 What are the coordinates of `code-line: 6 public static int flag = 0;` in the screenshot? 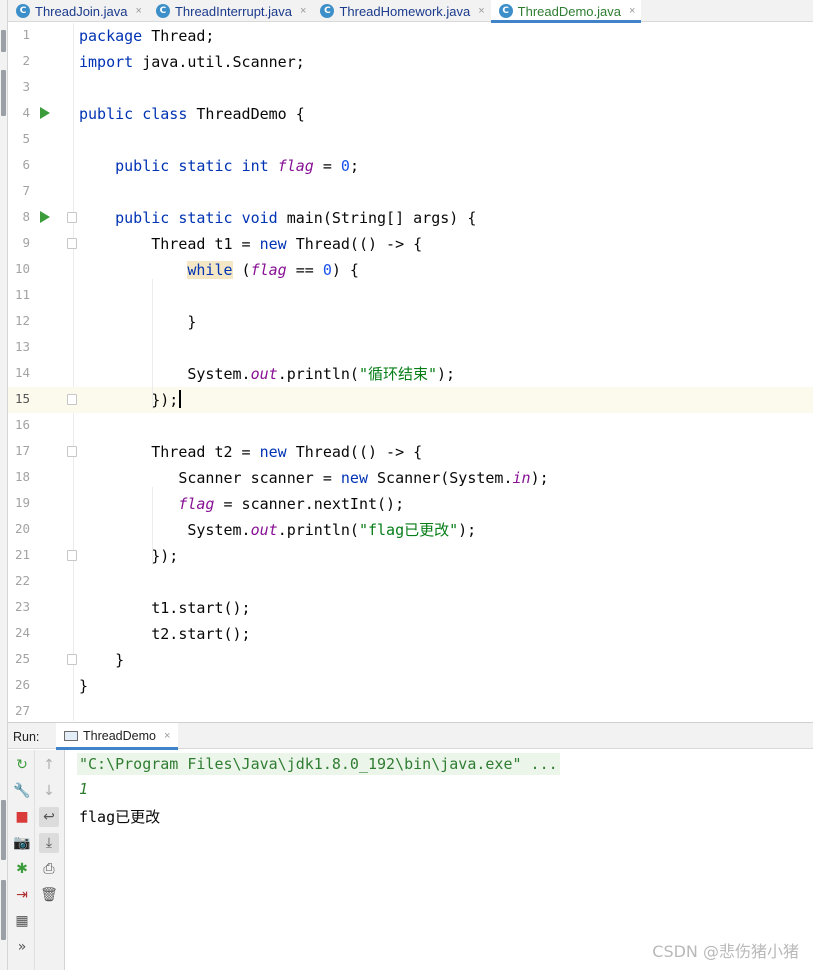 It's located at (410, 166).